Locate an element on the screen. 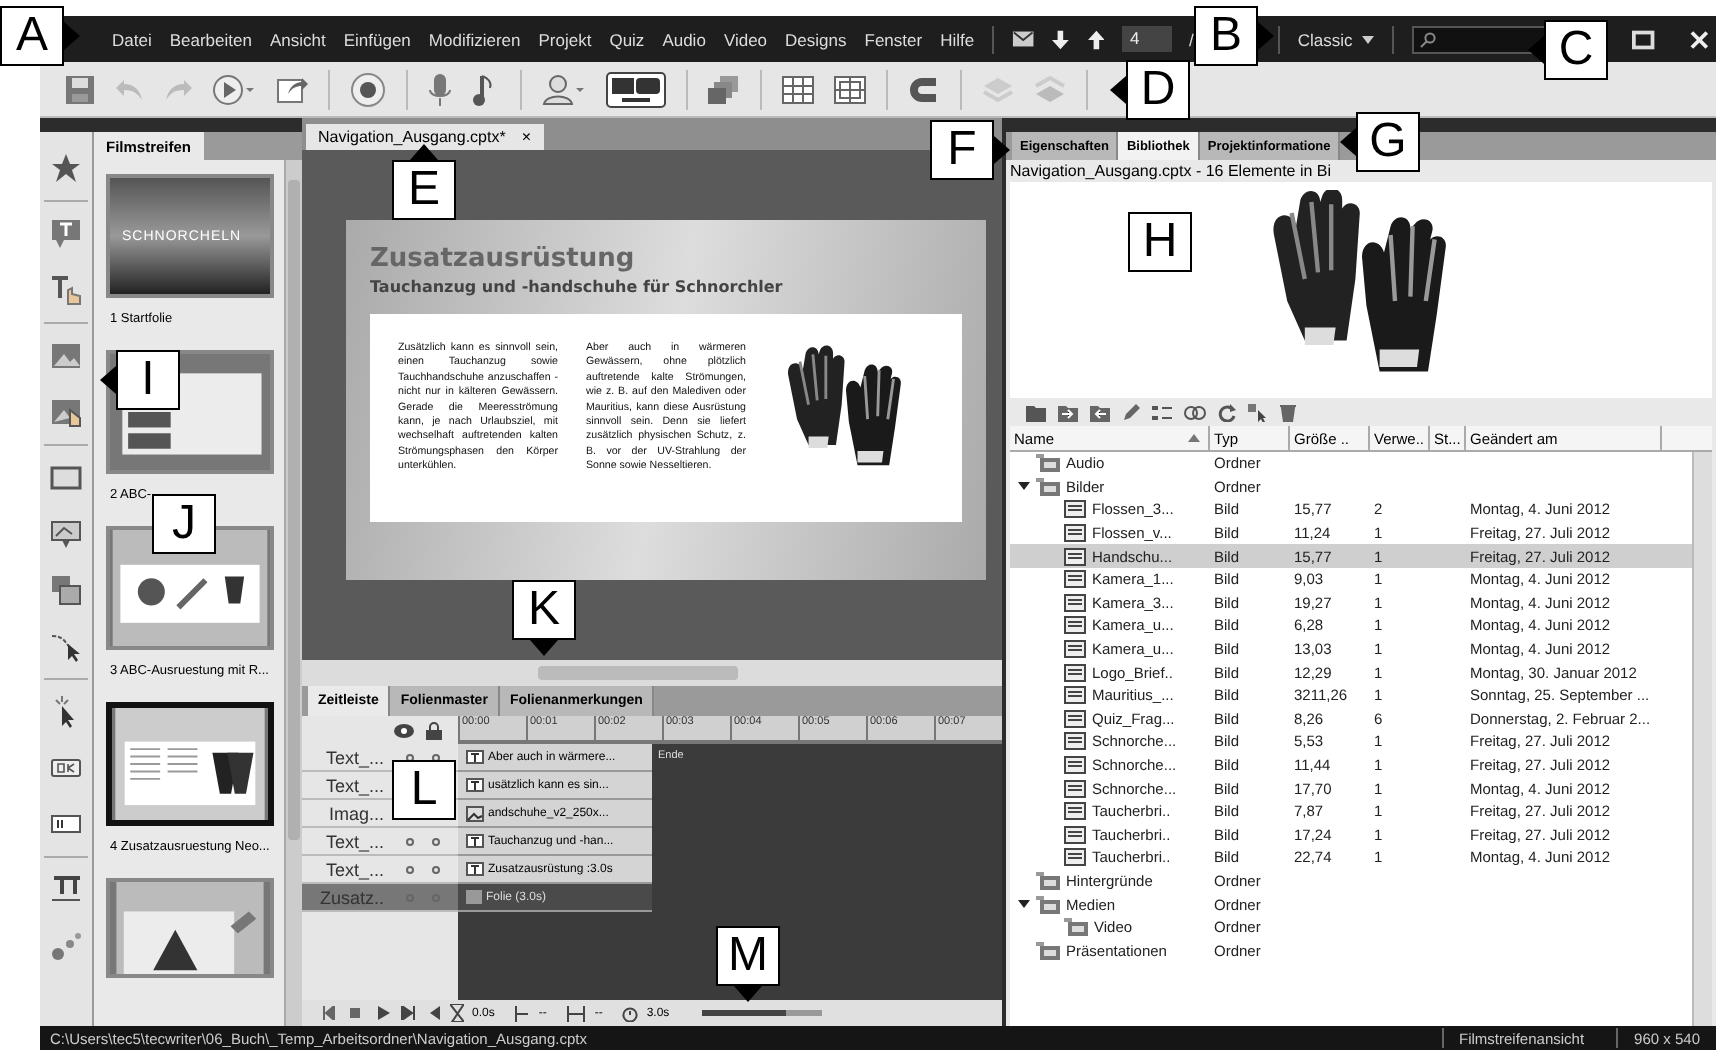  callout-label: I is located at coordinates (148, 380).